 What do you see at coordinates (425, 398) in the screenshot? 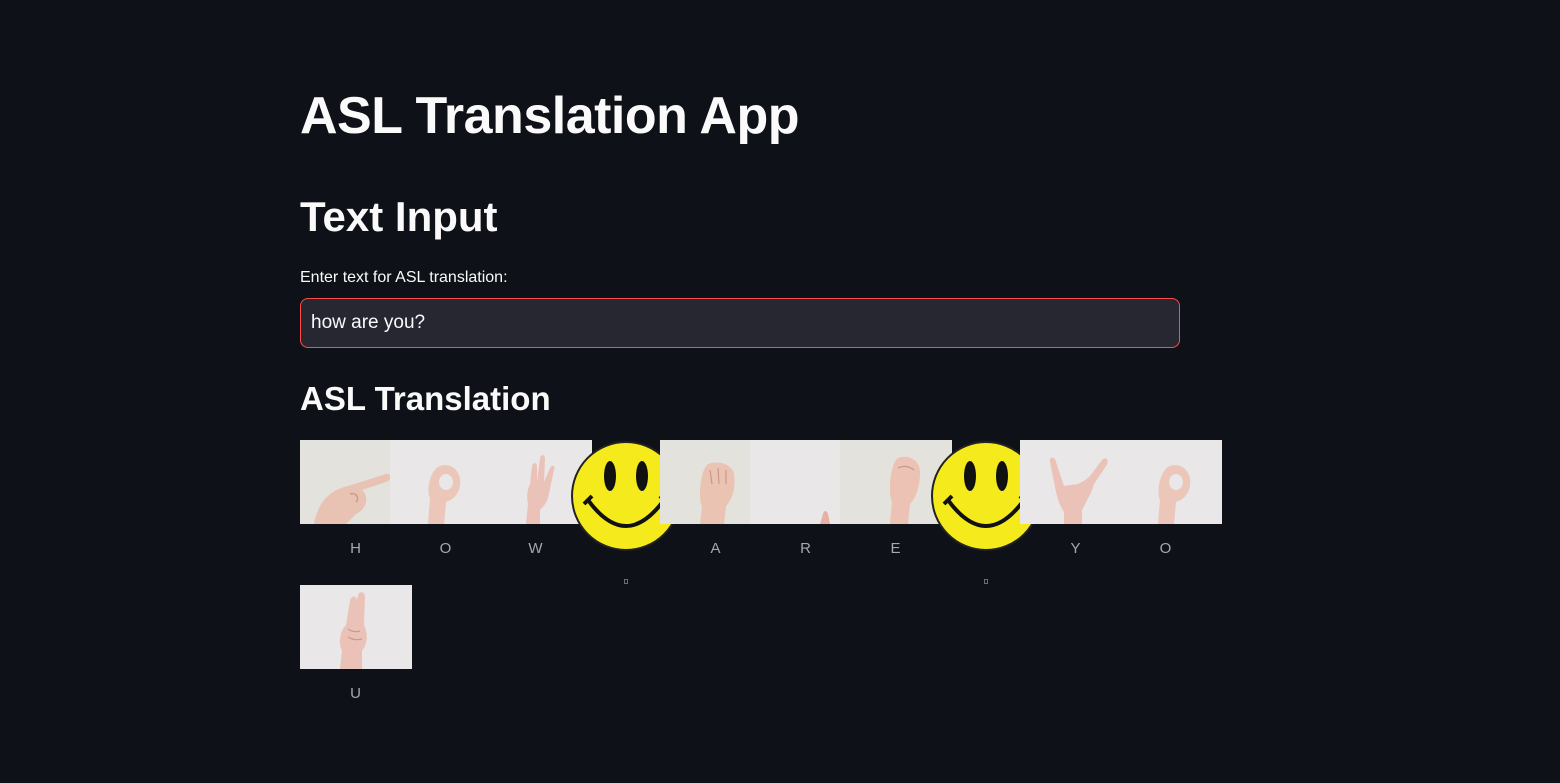
I see `asl-translation-heading: ASL Translation` at bounding box center [425, 398].